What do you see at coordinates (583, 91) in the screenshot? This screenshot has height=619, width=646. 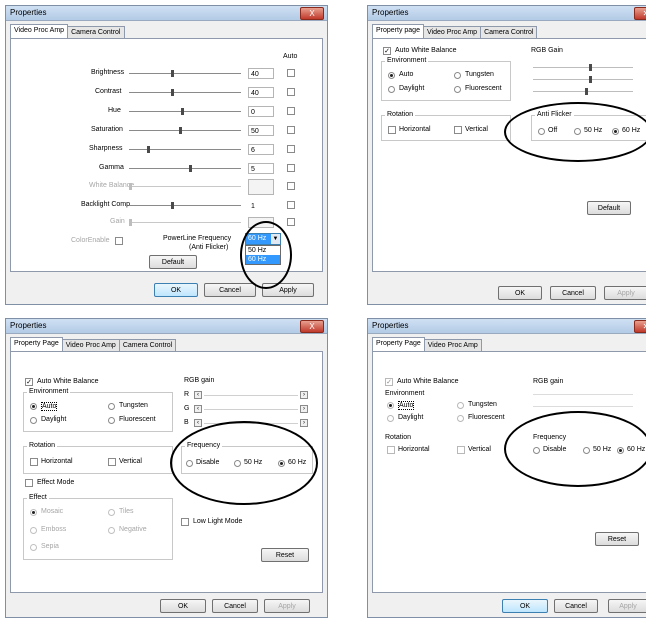 I see `rgb-gain-b-slider` at bounding box center [583, 91].